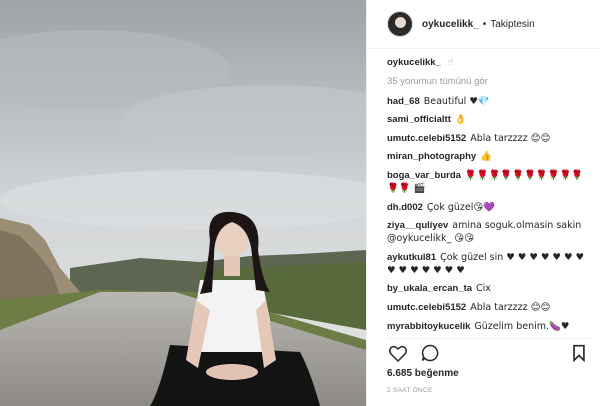  What do you see at coordinates (456, 101) in the screenshot?
I see `comment-text: Beautiful ♥💎` at bounding box center [456, 101].